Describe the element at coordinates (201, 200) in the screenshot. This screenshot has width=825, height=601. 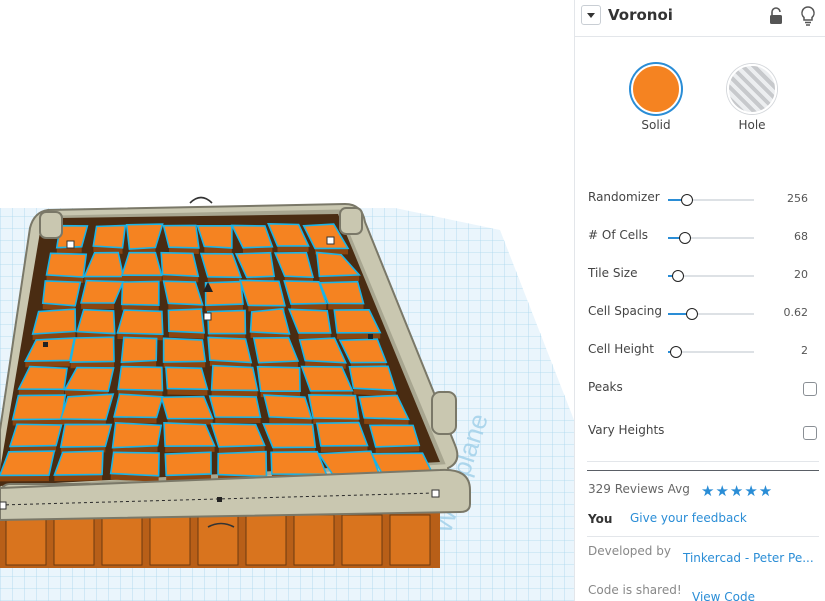
I see `rotate-handle-icon` at that location.